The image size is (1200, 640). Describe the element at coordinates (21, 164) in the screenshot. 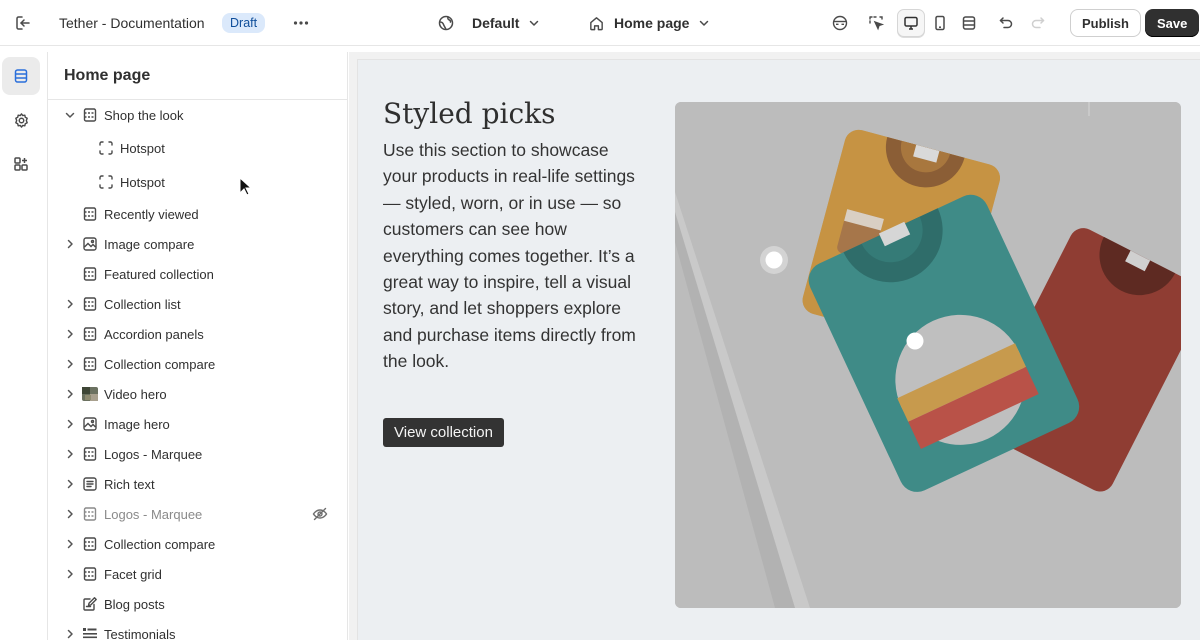

I see `apps-tab` at that location.